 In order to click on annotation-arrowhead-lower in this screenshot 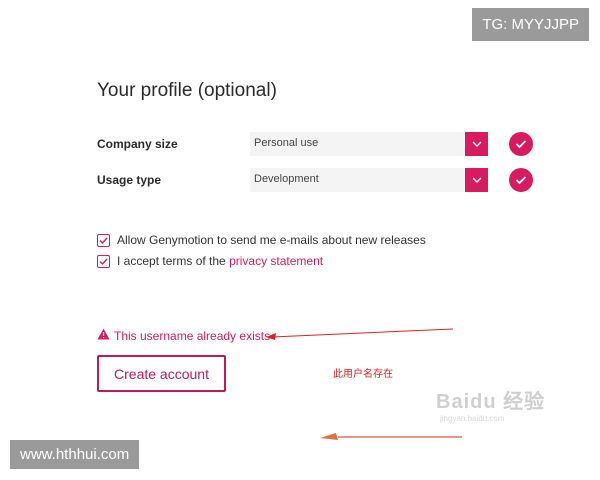, I will do `click(329, 436)`.